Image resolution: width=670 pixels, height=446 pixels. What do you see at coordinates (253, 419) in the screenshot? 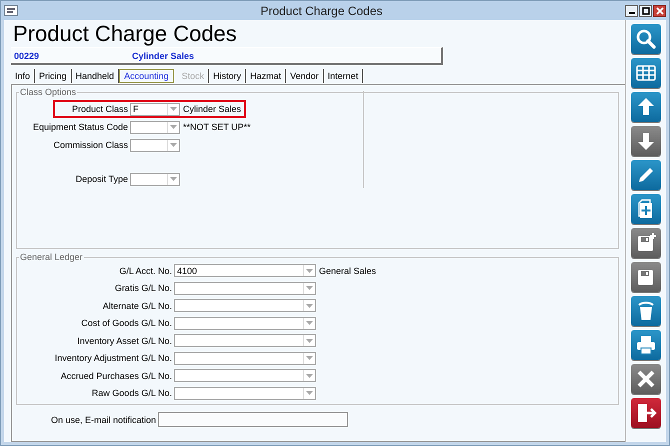
I see `email-field` at bounding box center [253, 419].